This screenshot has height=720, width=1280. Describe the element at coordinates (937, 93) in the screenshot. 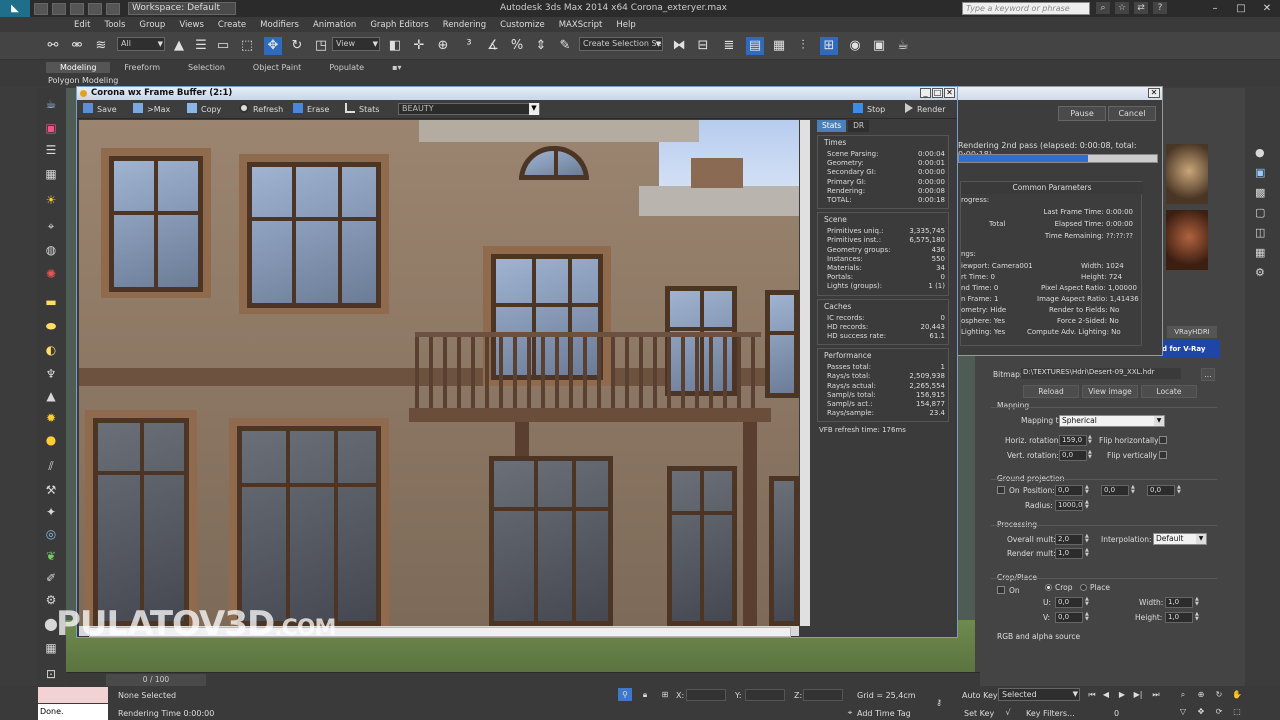

I see `vfb-maximize-icon: □` at that location.